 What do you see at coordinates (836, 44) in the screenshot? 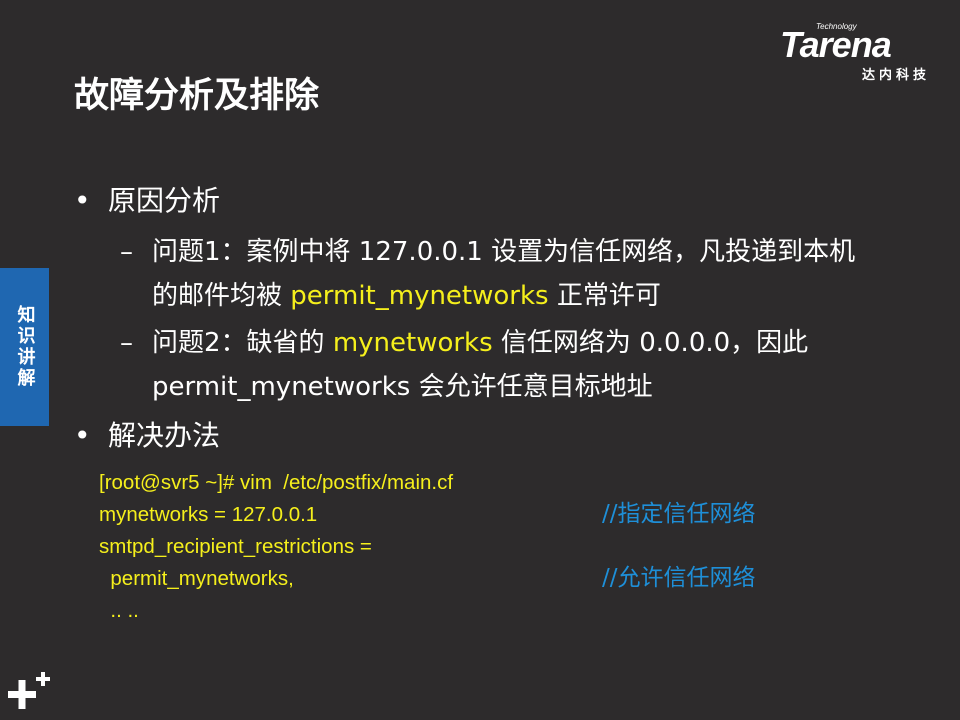
I see `logo-wordmark: Tarena` at bounding box center [836, 44].